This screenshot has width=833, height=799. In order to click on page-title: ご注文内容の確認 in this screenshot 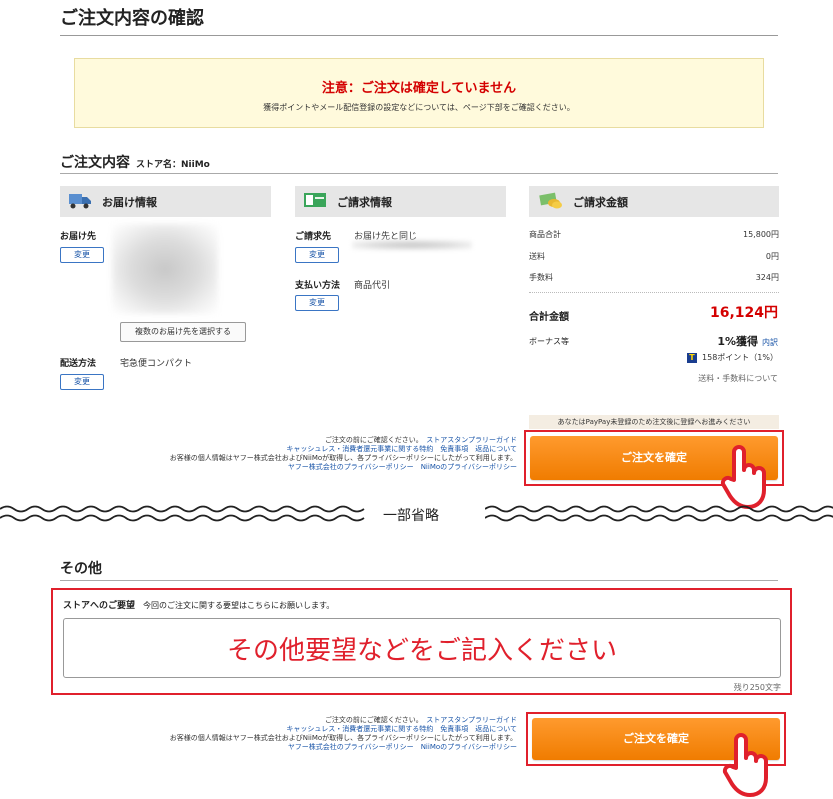, I will do `click(132, 18)`.